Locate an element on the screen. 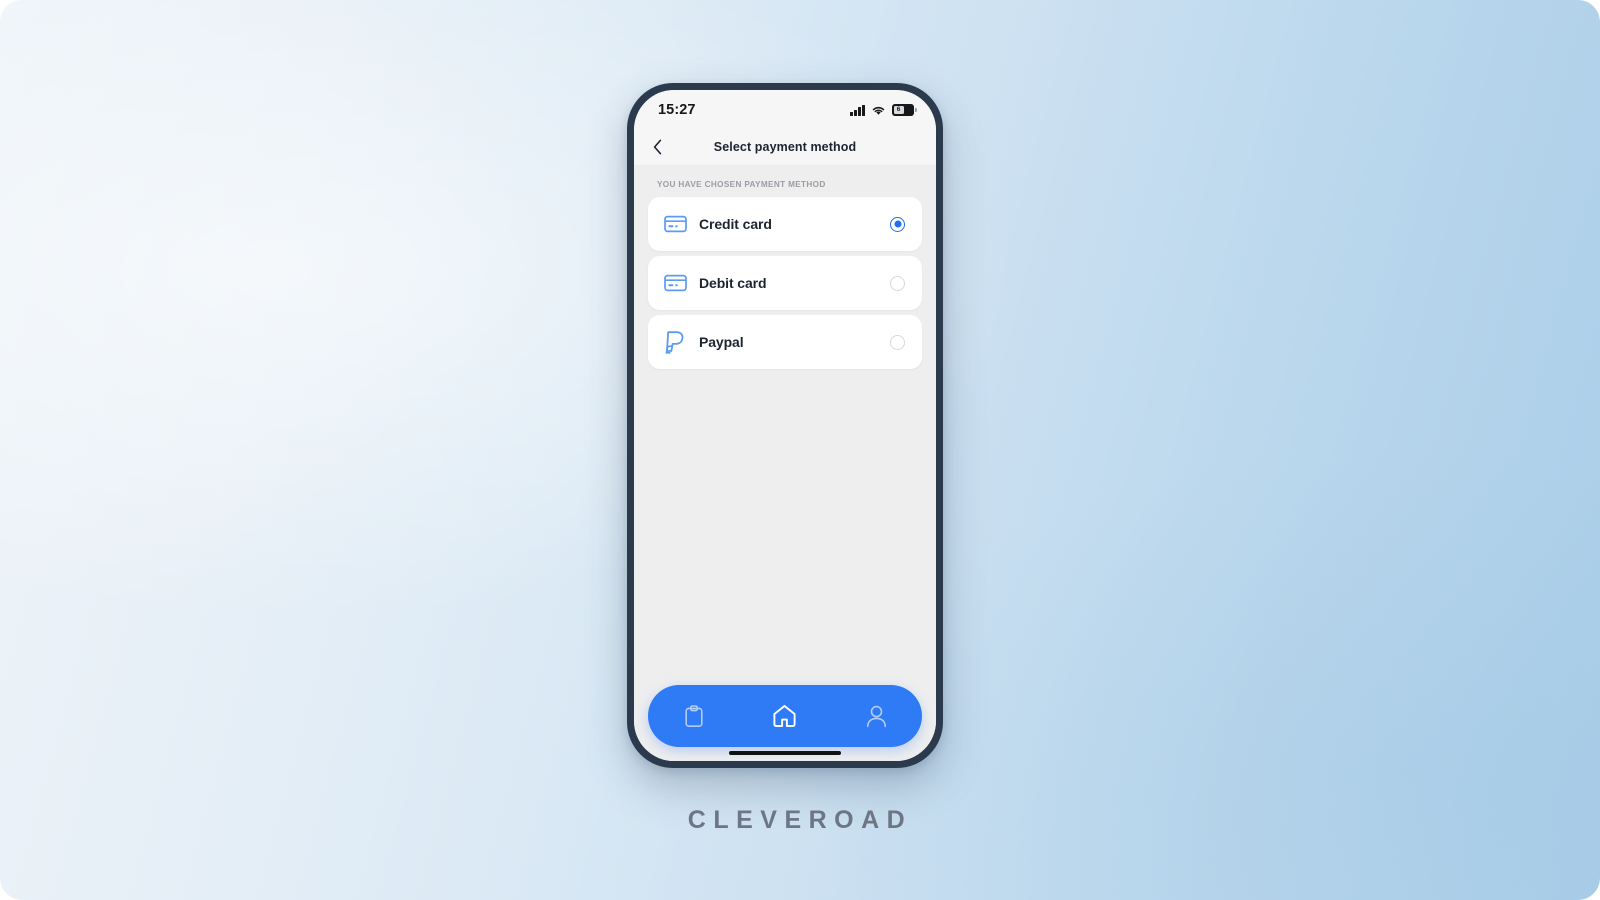 This screenshot has width=1600, height=900. wifi-icon is located at coordinates (878, 110).